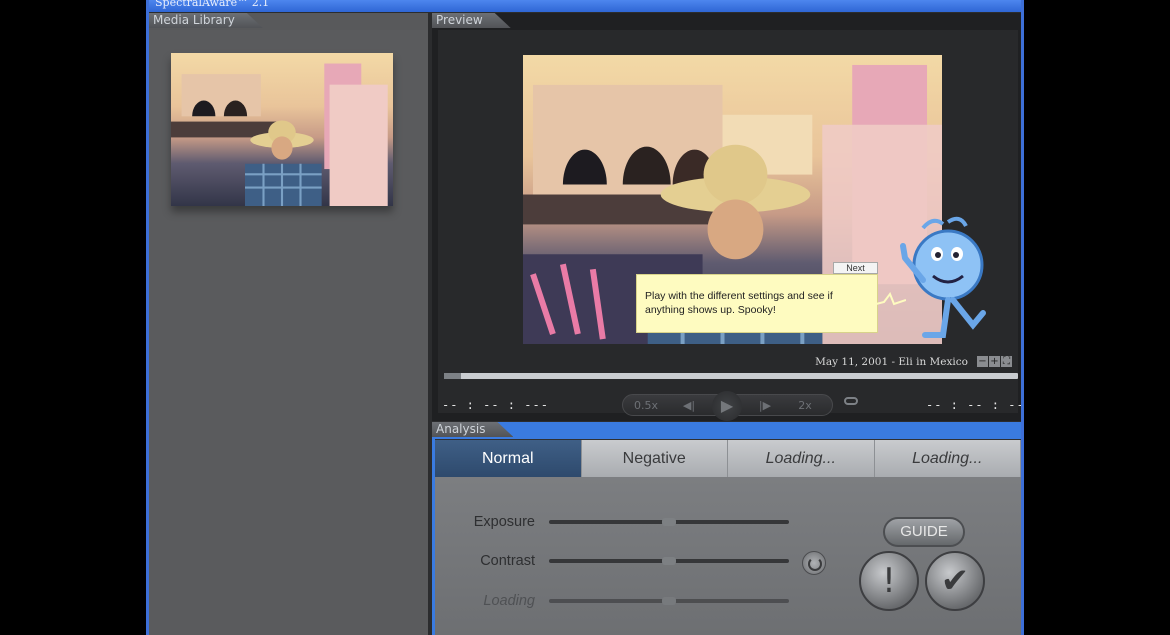  What do you see at coordinates (472, 429) in the screenshot?
I see `analysis-tab: Analysis` at bounding box center [472, 429].